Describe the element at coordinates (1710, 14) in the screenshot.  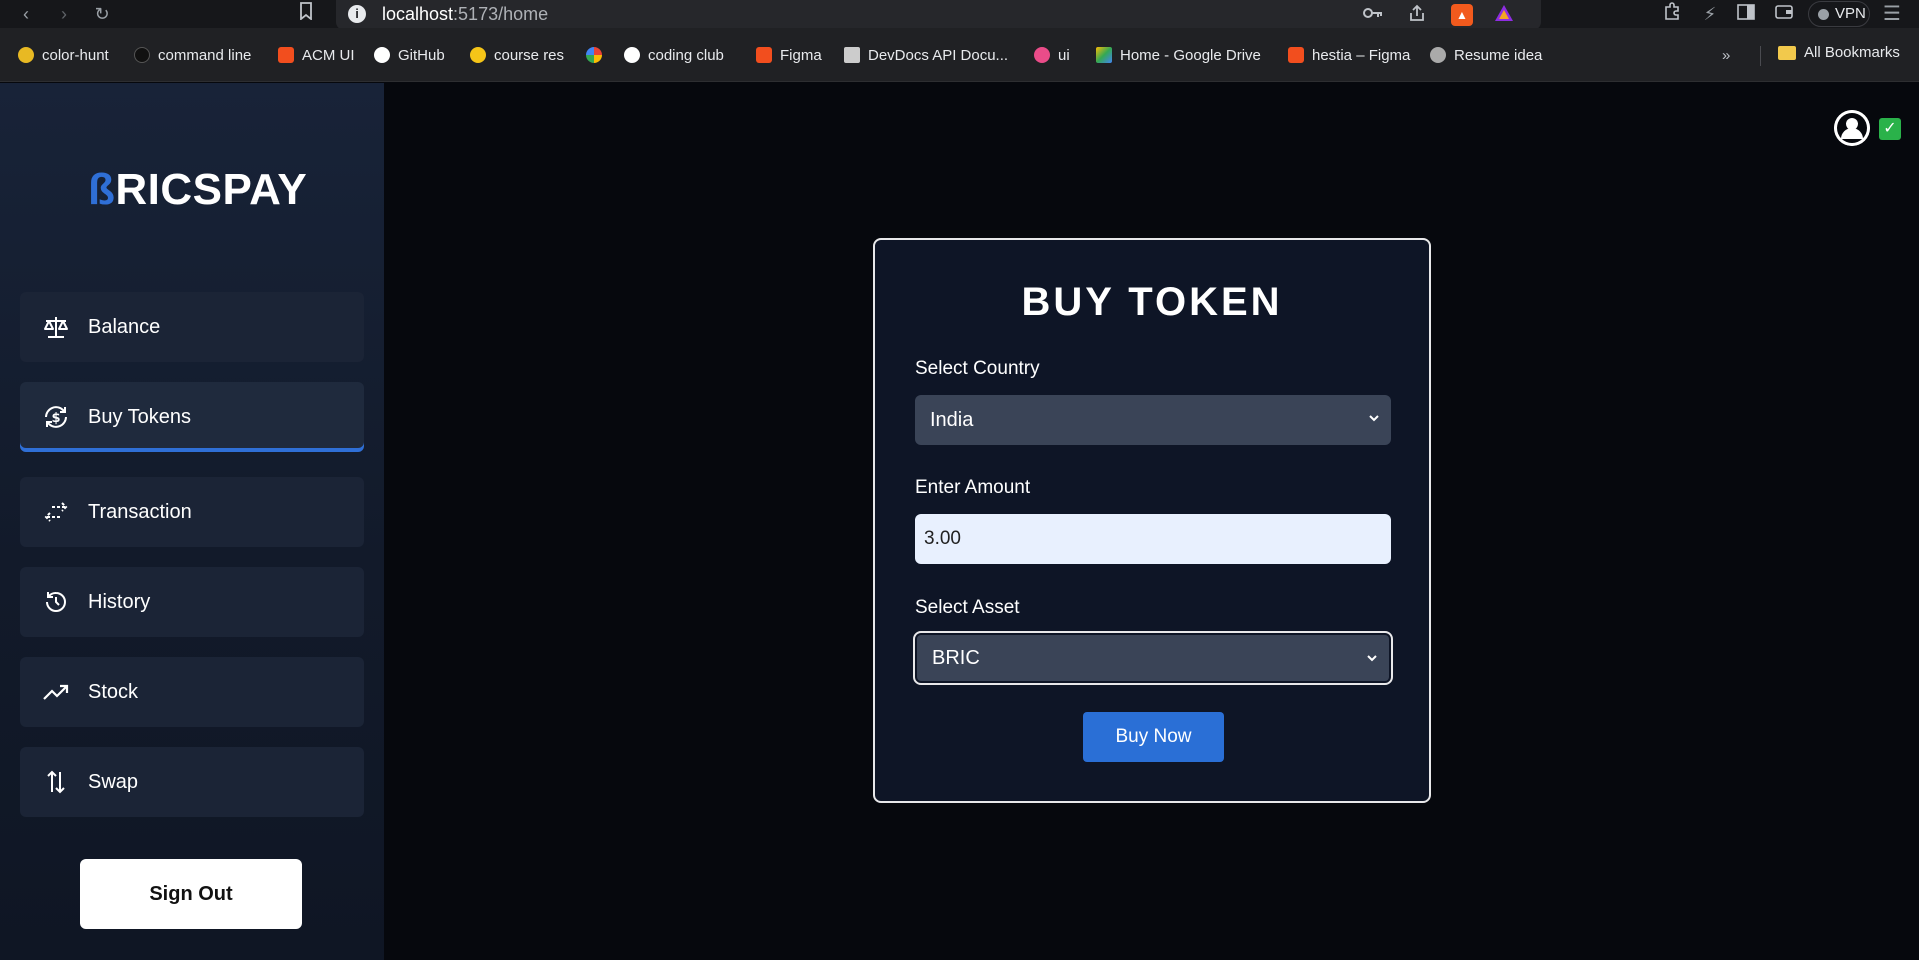
I see `leo-icon: ⚡` at that location.